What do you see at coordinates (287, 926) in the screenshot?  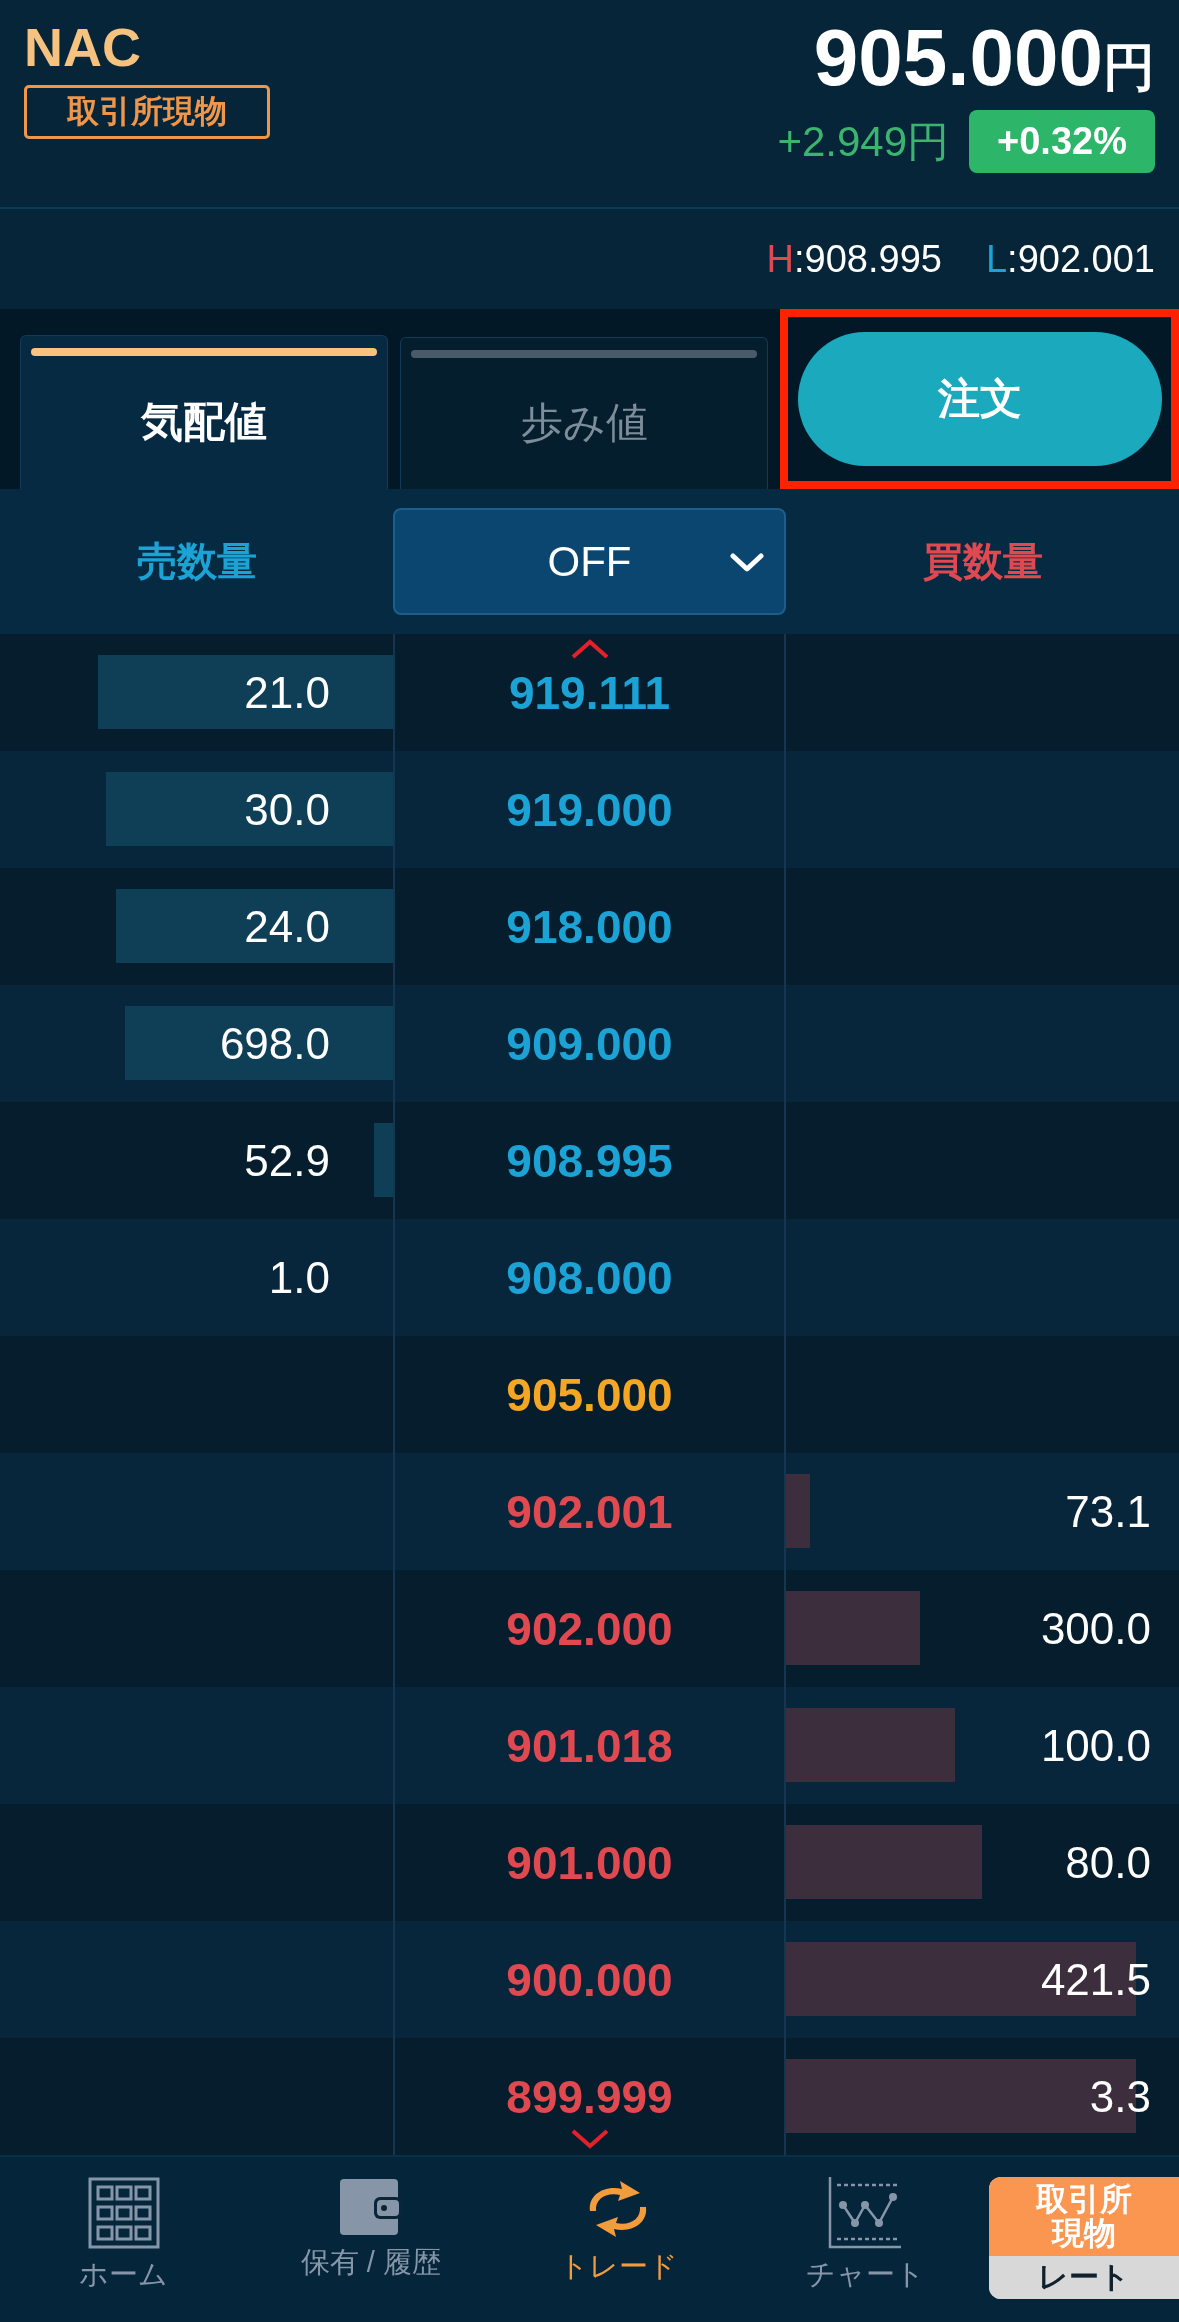 I see `sell-quantity: 24.0` at bounding box center [287, 926].